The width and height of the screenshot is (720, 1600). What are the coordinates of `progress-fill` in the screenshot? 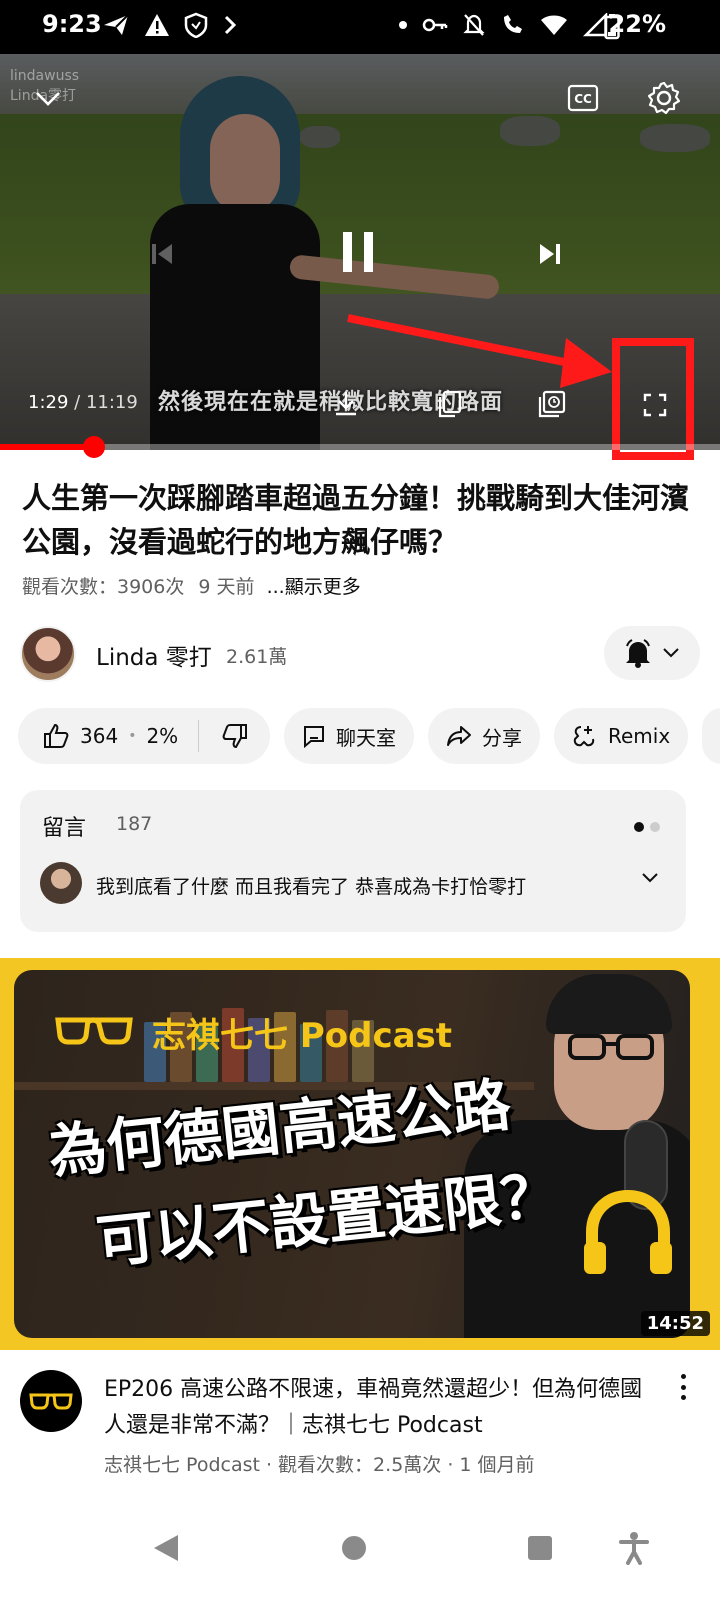 It's located at (47, 447).